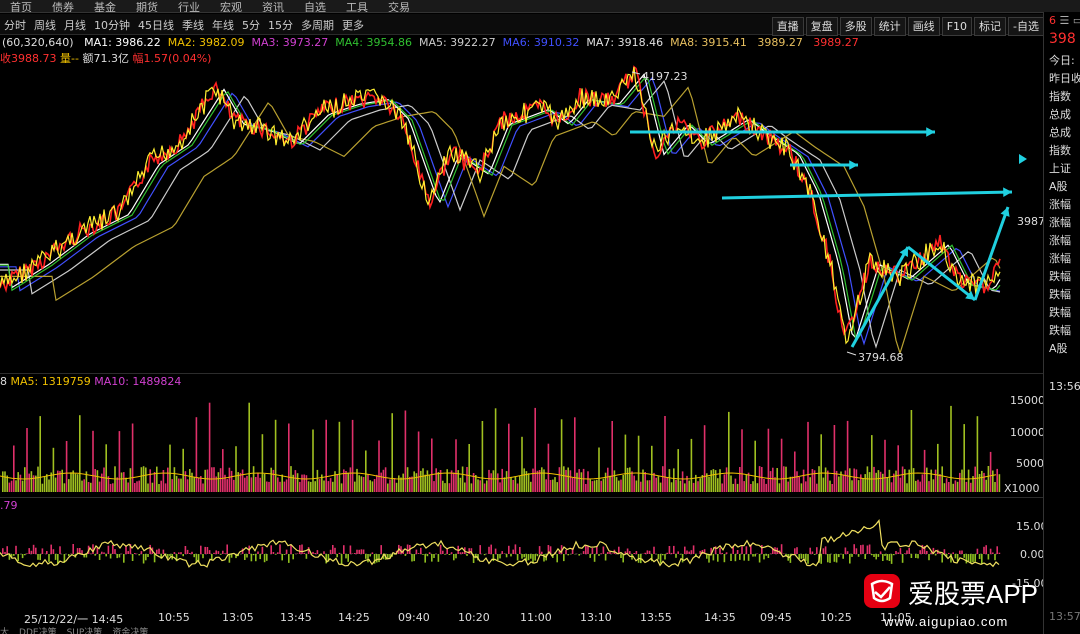 This screenshot has width=1080, height=634. Describe the element at coordinates (223, 26) in the screenshot. I see `period-item: 年线` at that location.